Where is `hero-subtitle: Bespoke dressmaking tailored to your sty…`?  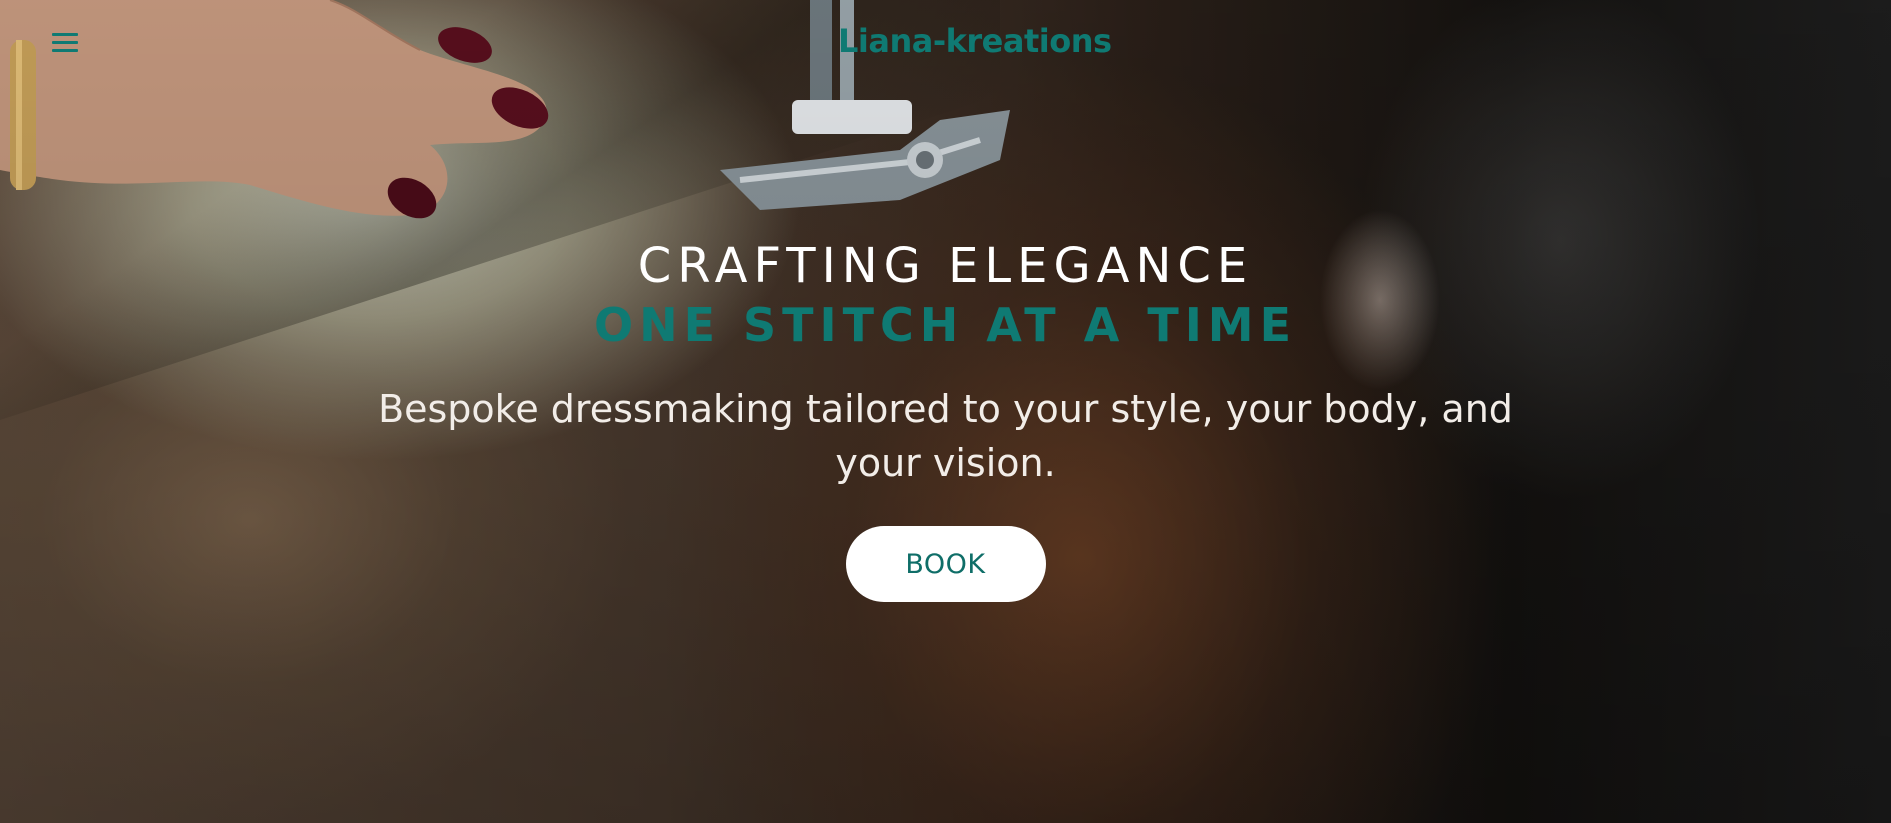
hero-subtitle: Bespoke dressmaking tailored to your sty… is located at coordinates (945, 436).